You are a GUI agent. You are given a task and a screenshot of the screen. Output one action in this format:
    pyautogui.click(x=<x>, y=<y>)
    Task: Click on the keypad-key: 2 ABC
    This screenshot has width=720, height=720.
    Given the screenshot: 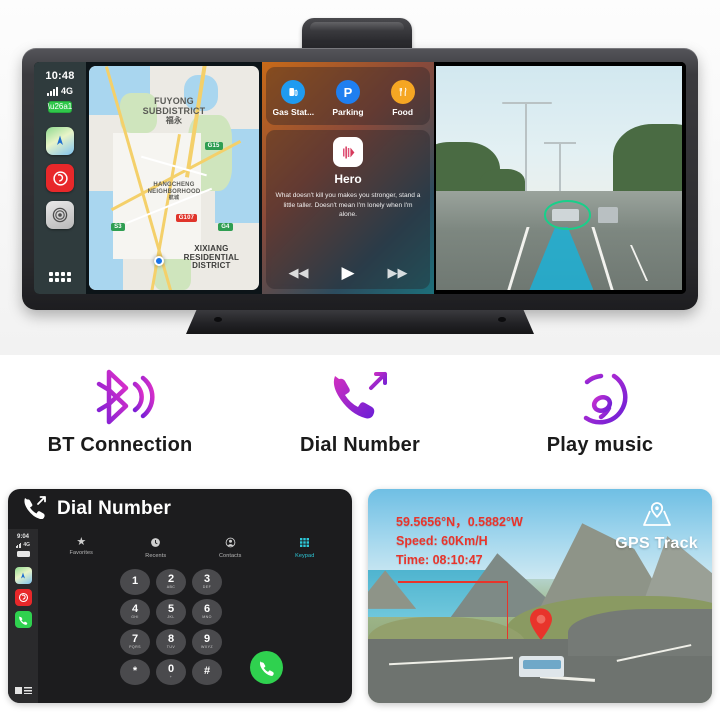 What is the action you would take?
    pyautogui.click(x=171, y=582)
    